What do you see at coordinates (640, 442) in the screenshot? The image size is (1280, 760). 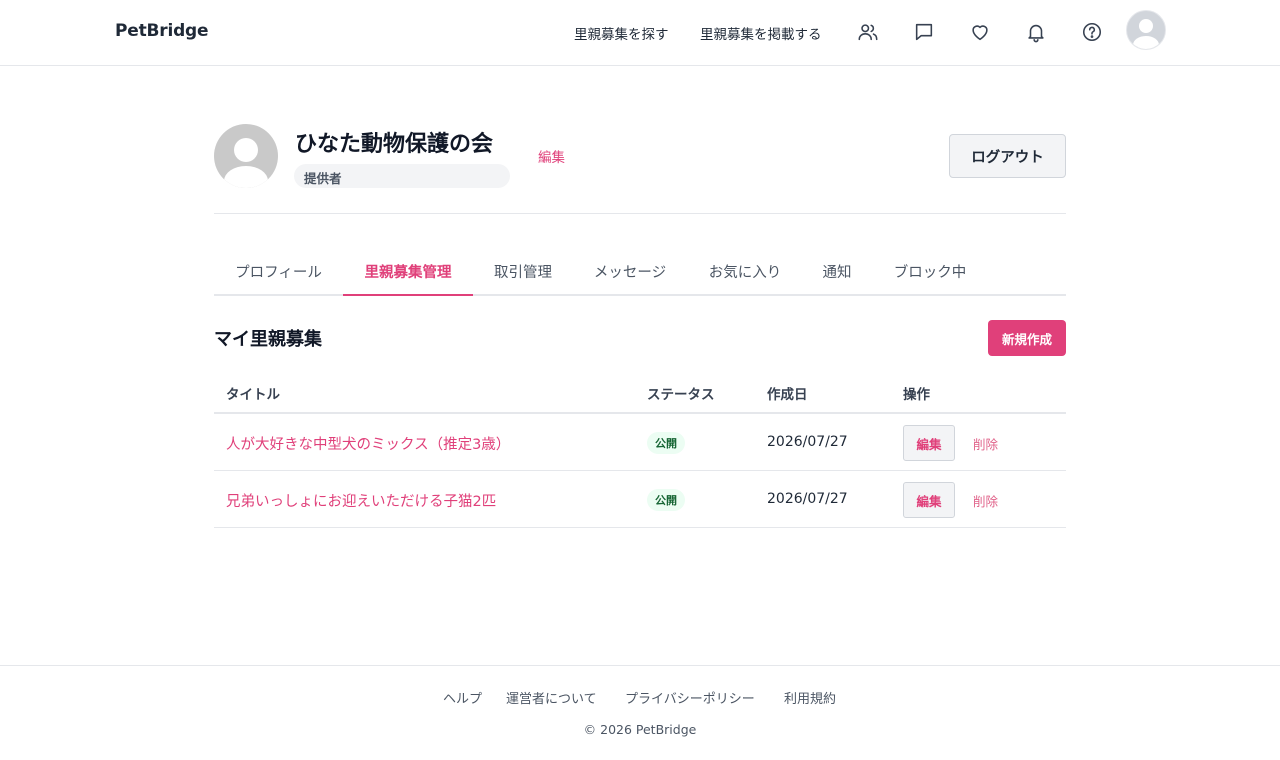 I see `table-row: 人が大好きな中型犬のミックス（推定3歳） 公開 2026/07/27 編集 削除` at bounding box center [640, 442].